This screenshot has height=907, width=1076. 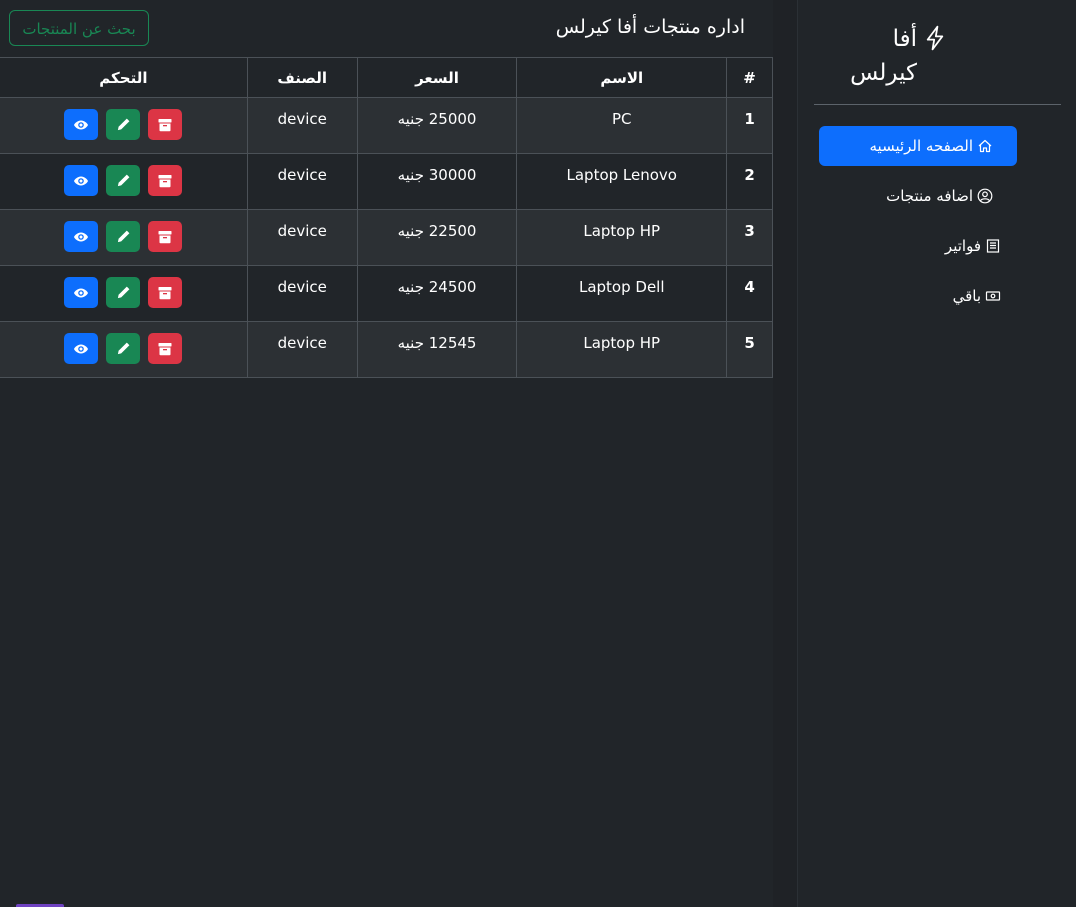 I want to click on table-row: 1 PC 25000 جنيه device, so click(x=386, y=125).